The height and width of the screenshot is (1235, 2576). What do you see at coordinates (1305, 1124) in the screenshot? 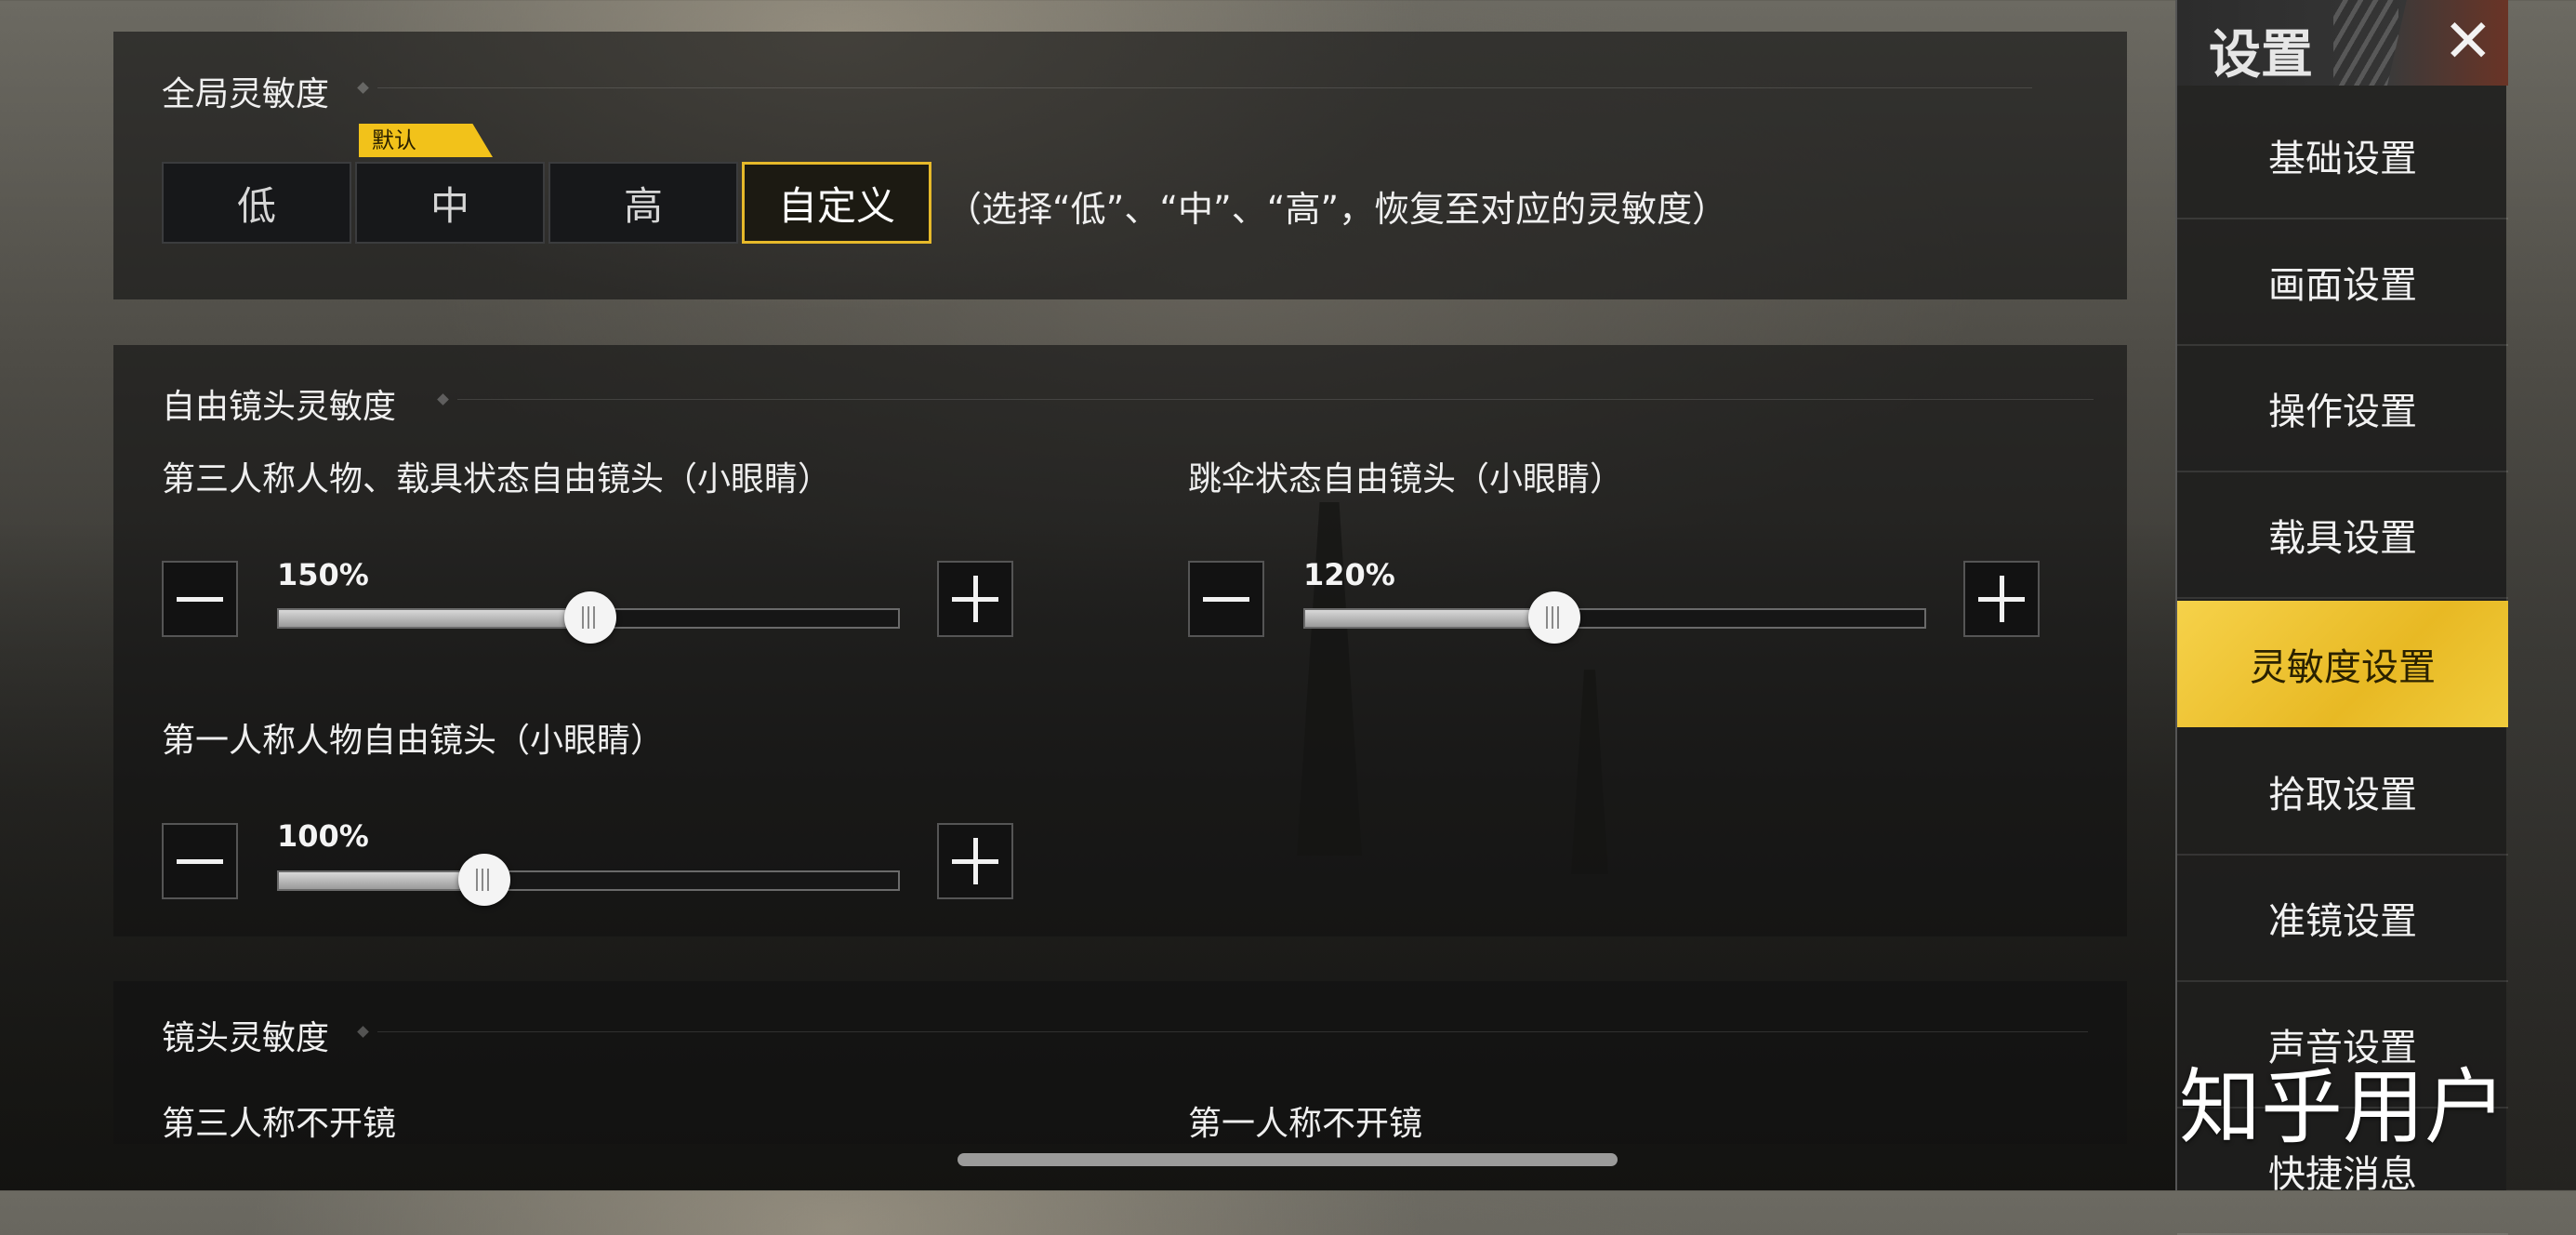
I see `scope-label-first-person: 第一人称不开镜` at bounding box center [1305, 1124].